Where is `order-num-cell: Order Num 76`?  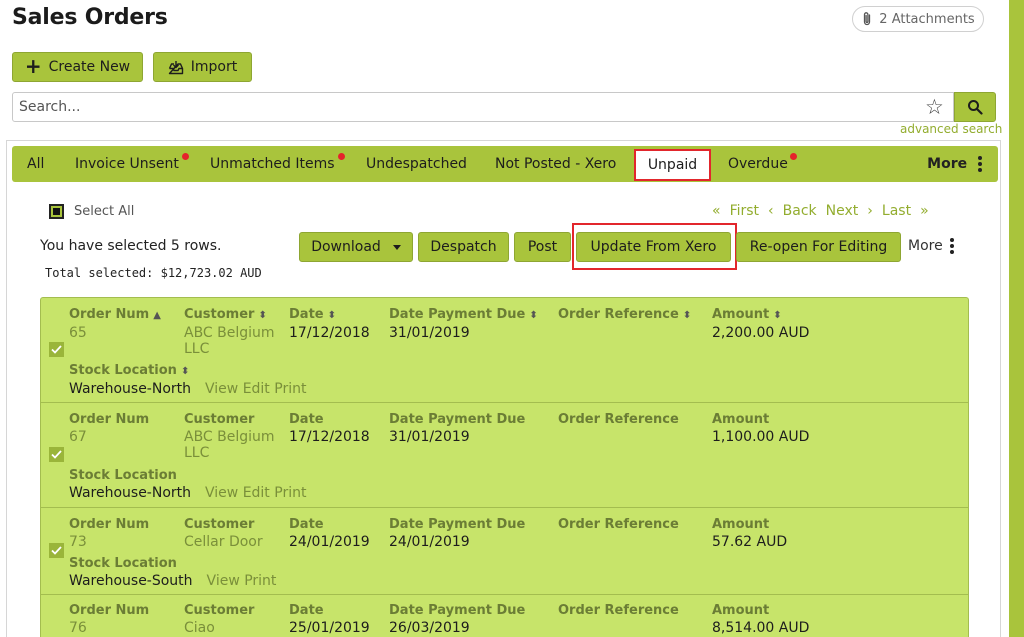 order-num-cell: Order Num 76 is located at coordinates (109, 619).